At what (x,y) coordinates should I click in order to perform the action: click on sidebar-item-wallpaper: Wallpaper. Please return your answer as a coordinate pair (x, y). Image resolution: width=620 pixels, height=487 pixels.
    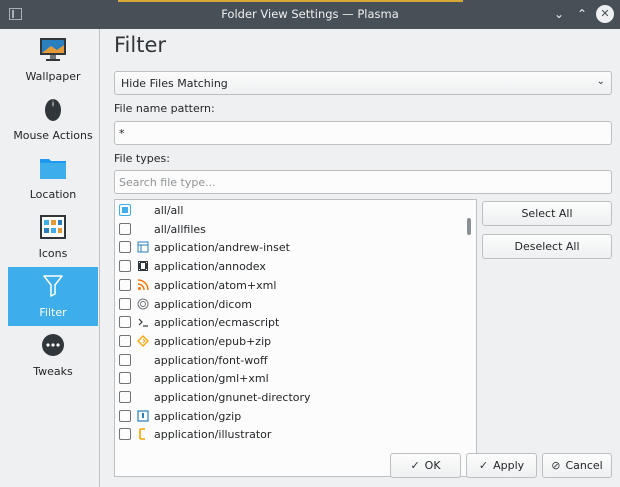
    Looking at the image, I should click on (53, 60).